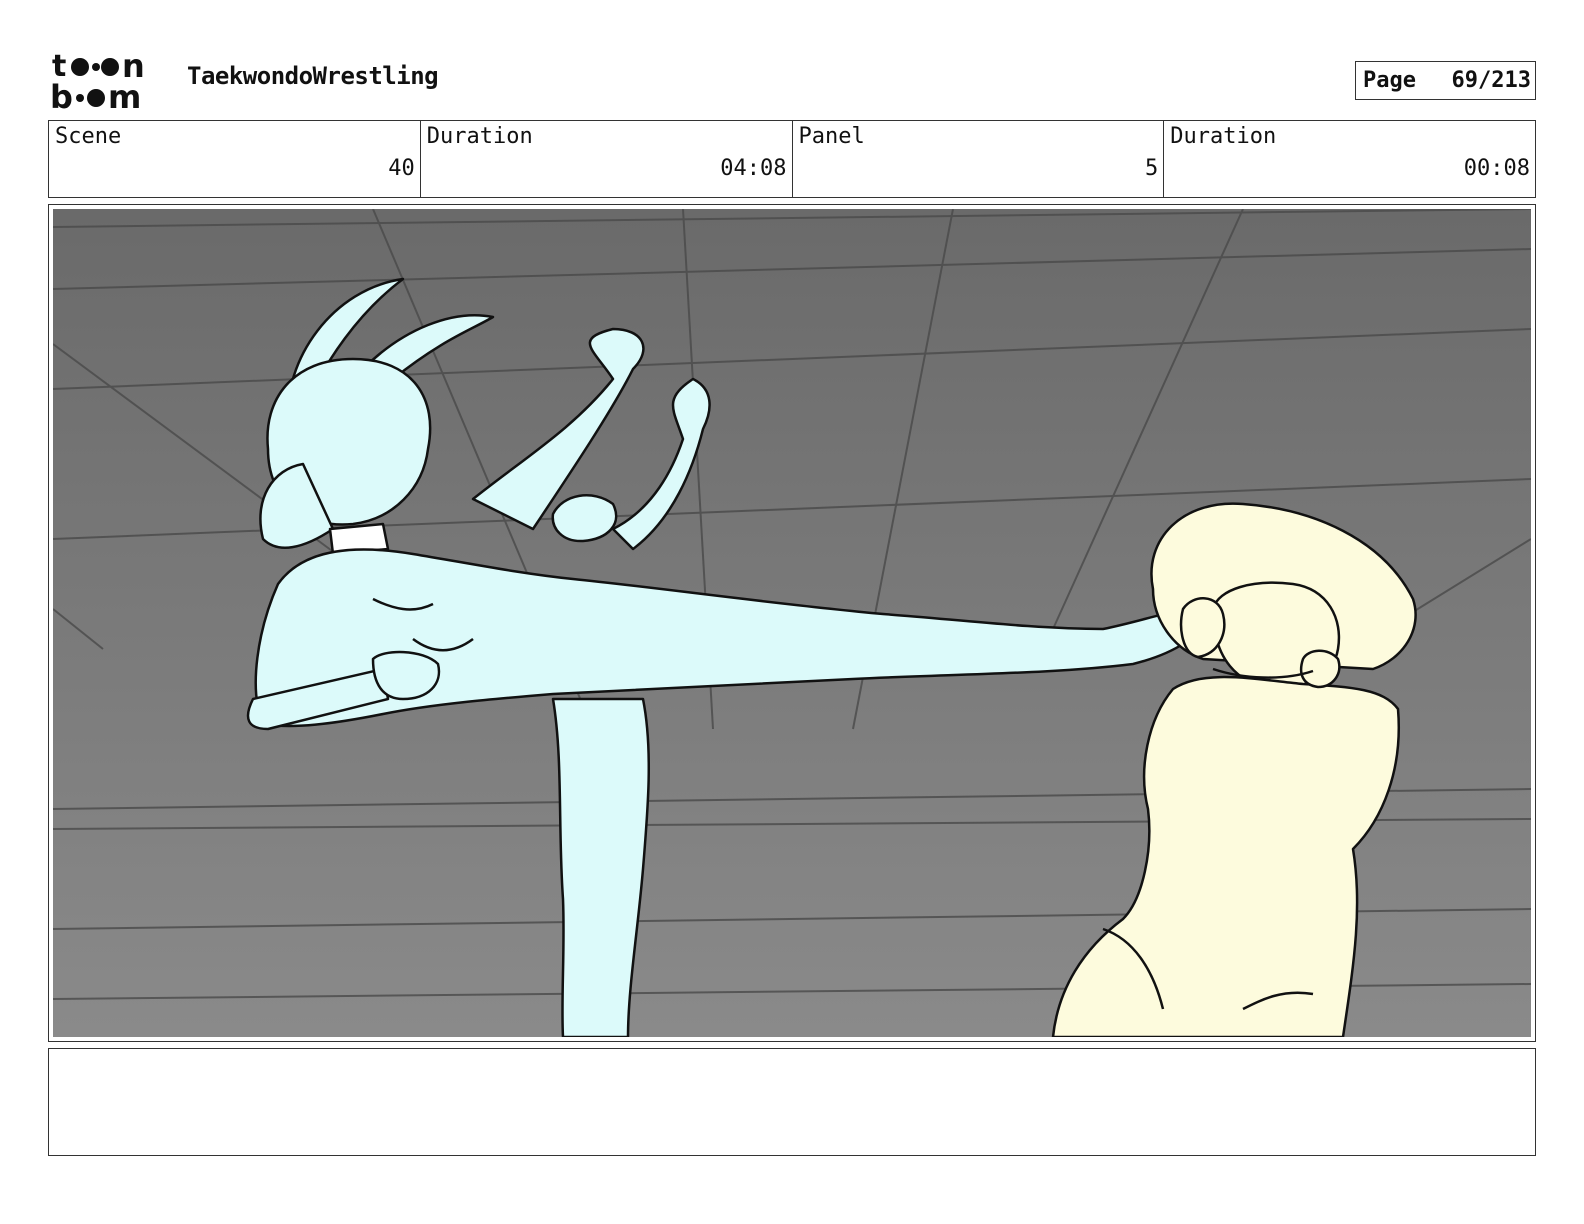  I want to click on page-label: Page, so click(1389, 80).